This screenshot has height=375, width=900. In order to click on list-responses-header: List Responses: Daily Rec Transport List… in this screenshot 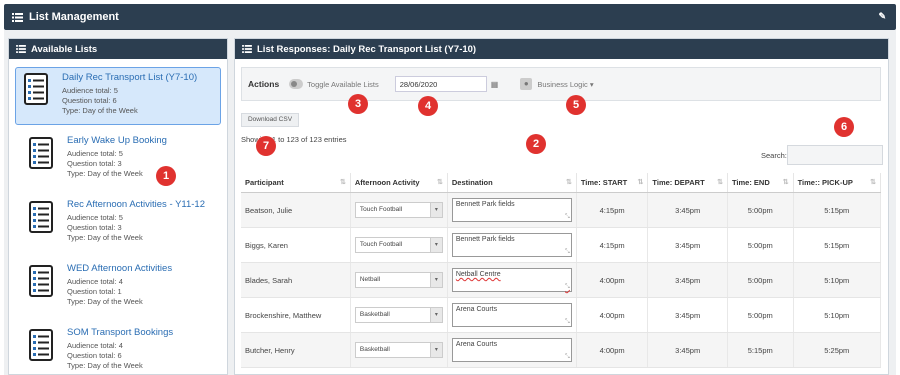, I will do `click(561, 49)`.